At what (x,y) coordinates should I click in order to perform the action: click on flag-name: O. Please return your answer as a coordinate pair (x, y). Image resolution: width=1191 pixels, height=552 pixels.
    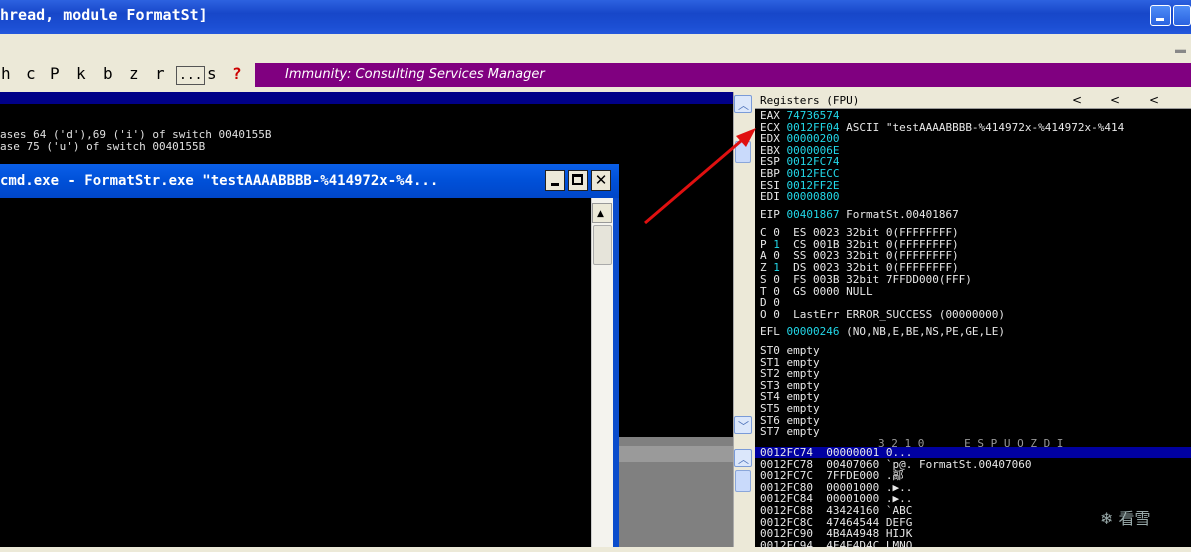
    Looking at the image, I should click on (767, 314).